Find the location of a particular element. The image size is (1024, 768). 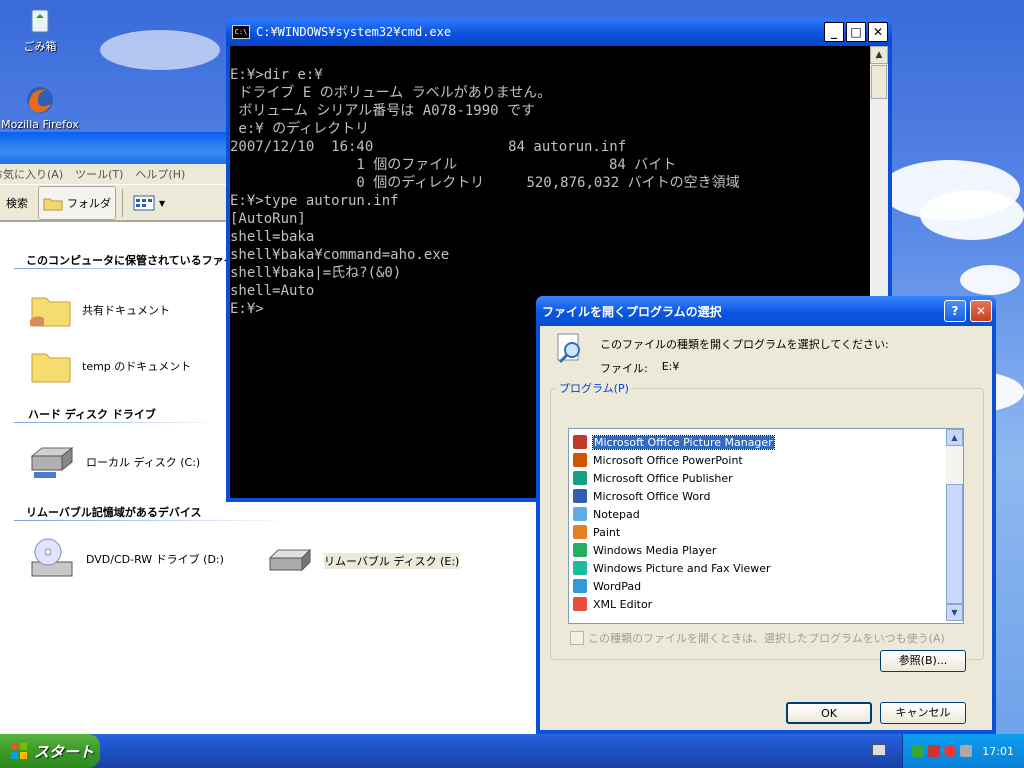

desktop-icon-label: Mozilla Firefox is located at coordinates (40, 124).